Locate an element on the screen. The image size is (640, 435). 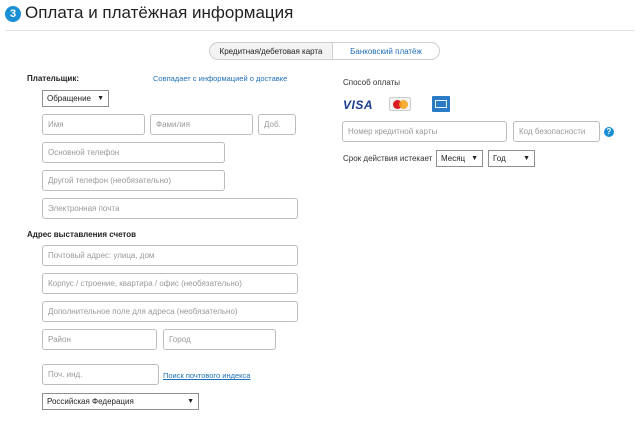
billing-section-label: Адрес выставления счетов is located at coordinates (82, 234).